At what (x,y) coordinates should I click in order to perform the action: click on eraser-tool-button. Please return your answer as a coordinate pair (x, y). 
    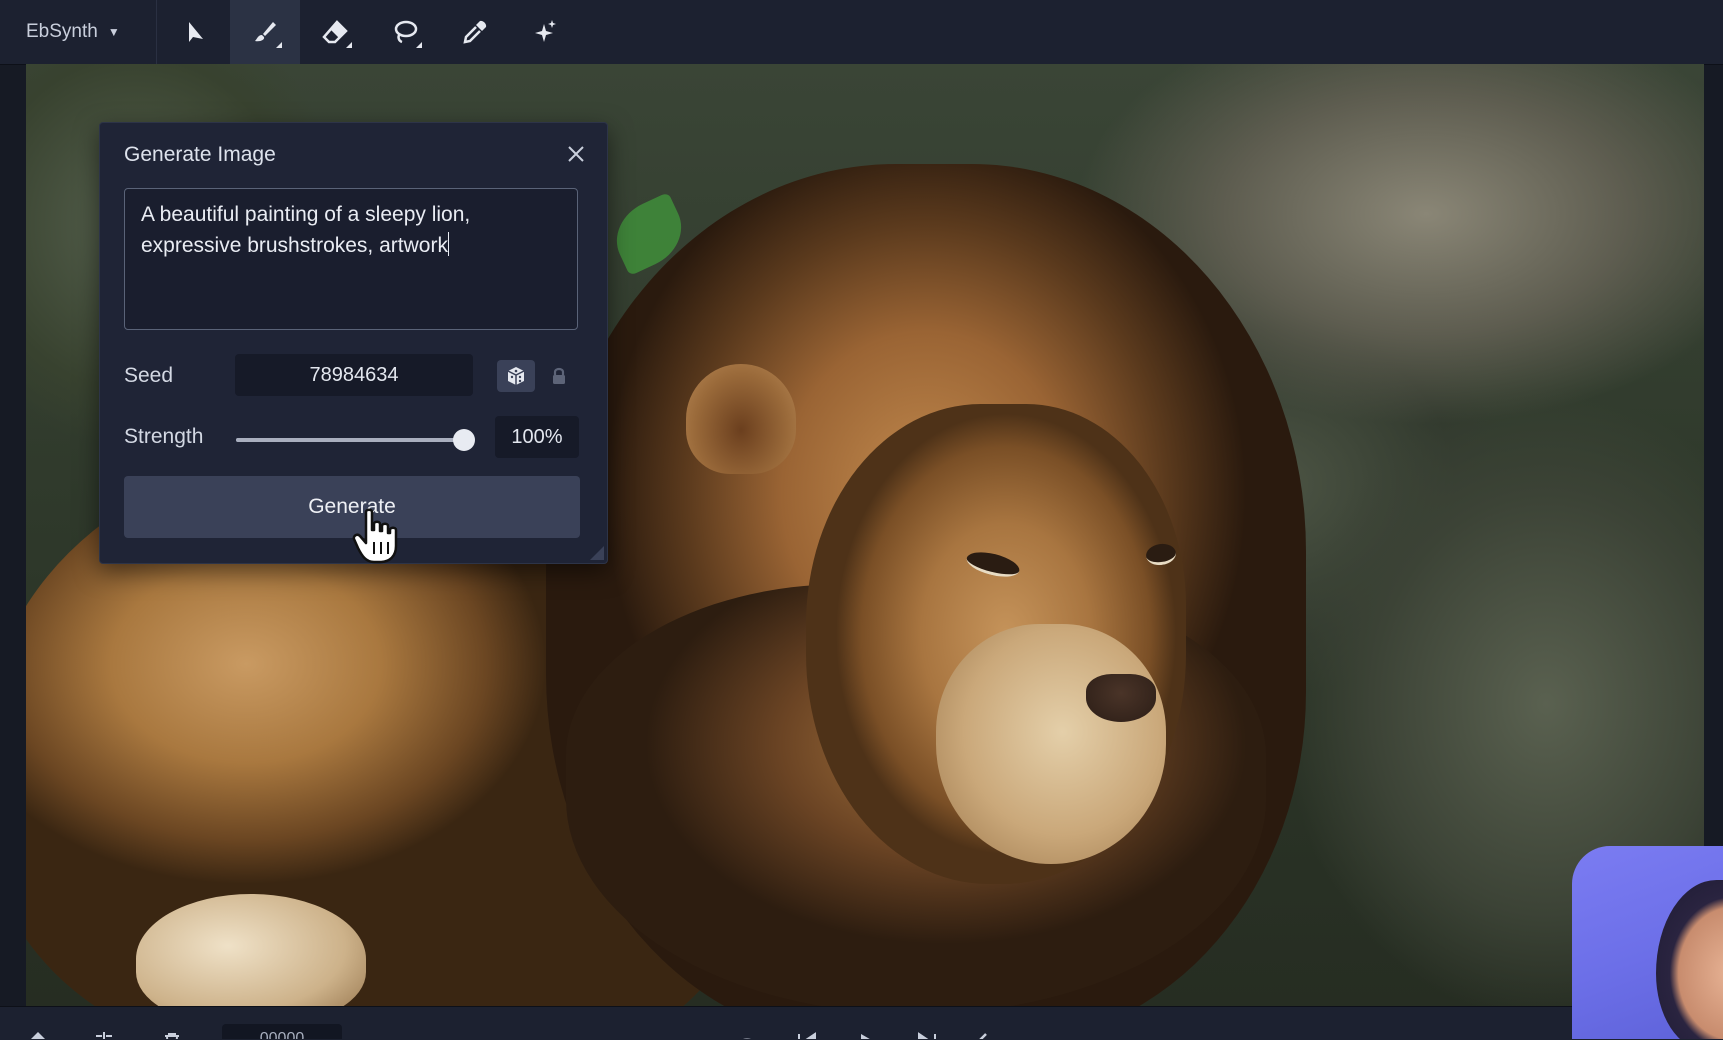
    Looking at the image, I should click on (335, 32).